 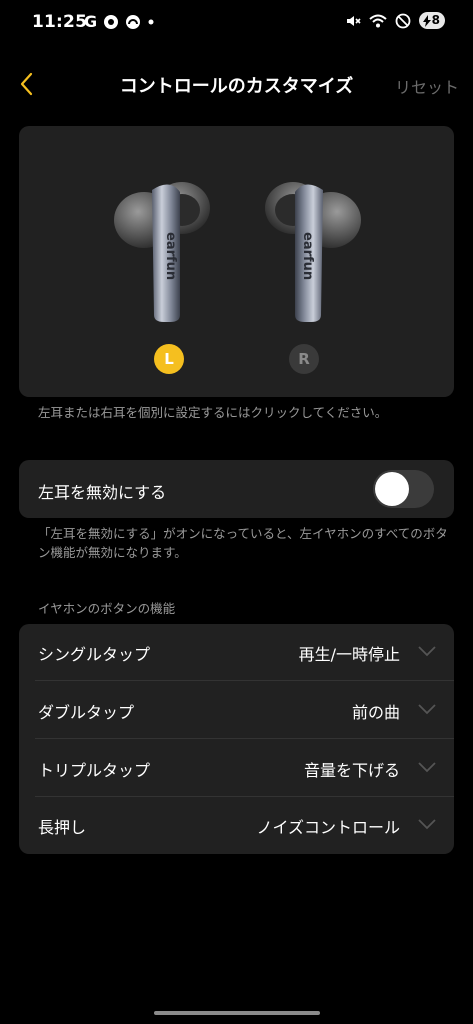 What do you see at coordinates (377, 20) in the screenshot?
I see `wifi-icon` at bounding box center [377, 20].